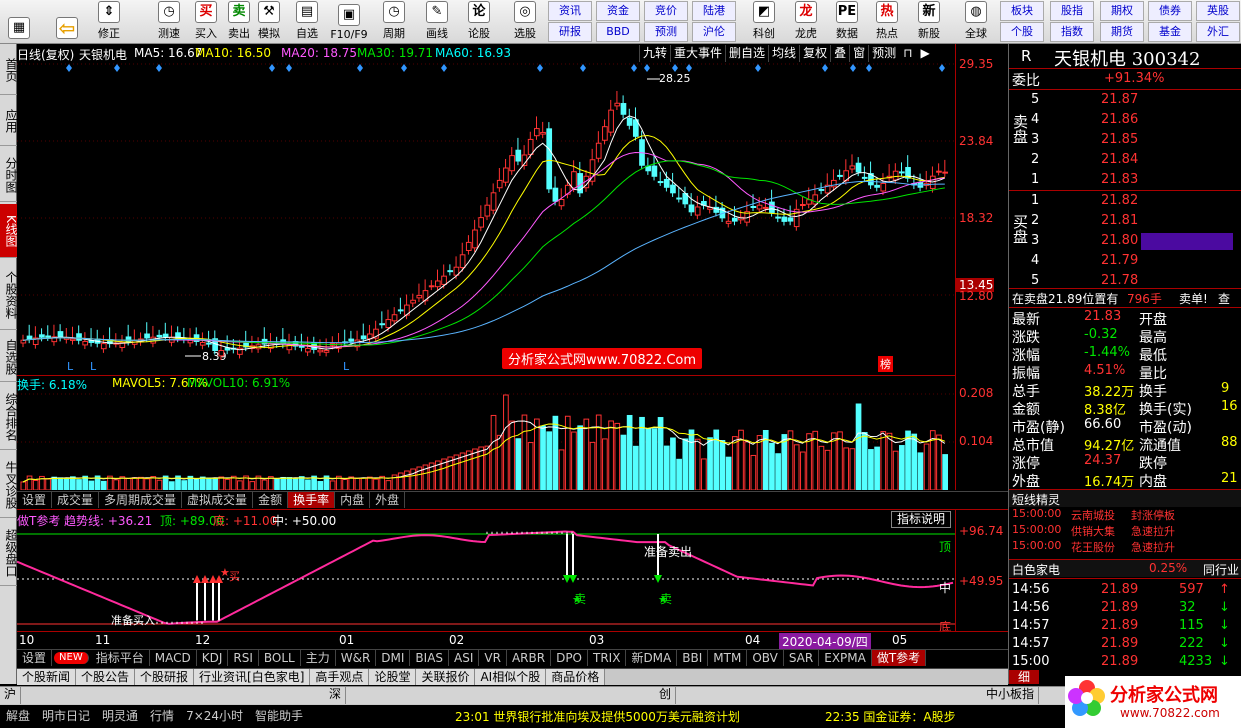 The height and width of the screenshot is (728, 1241). What do you see at coordinates (9, 485) in the screenshot?
I see `left-nav-item: 牛叉诊股` at bounding box center [9, 485].